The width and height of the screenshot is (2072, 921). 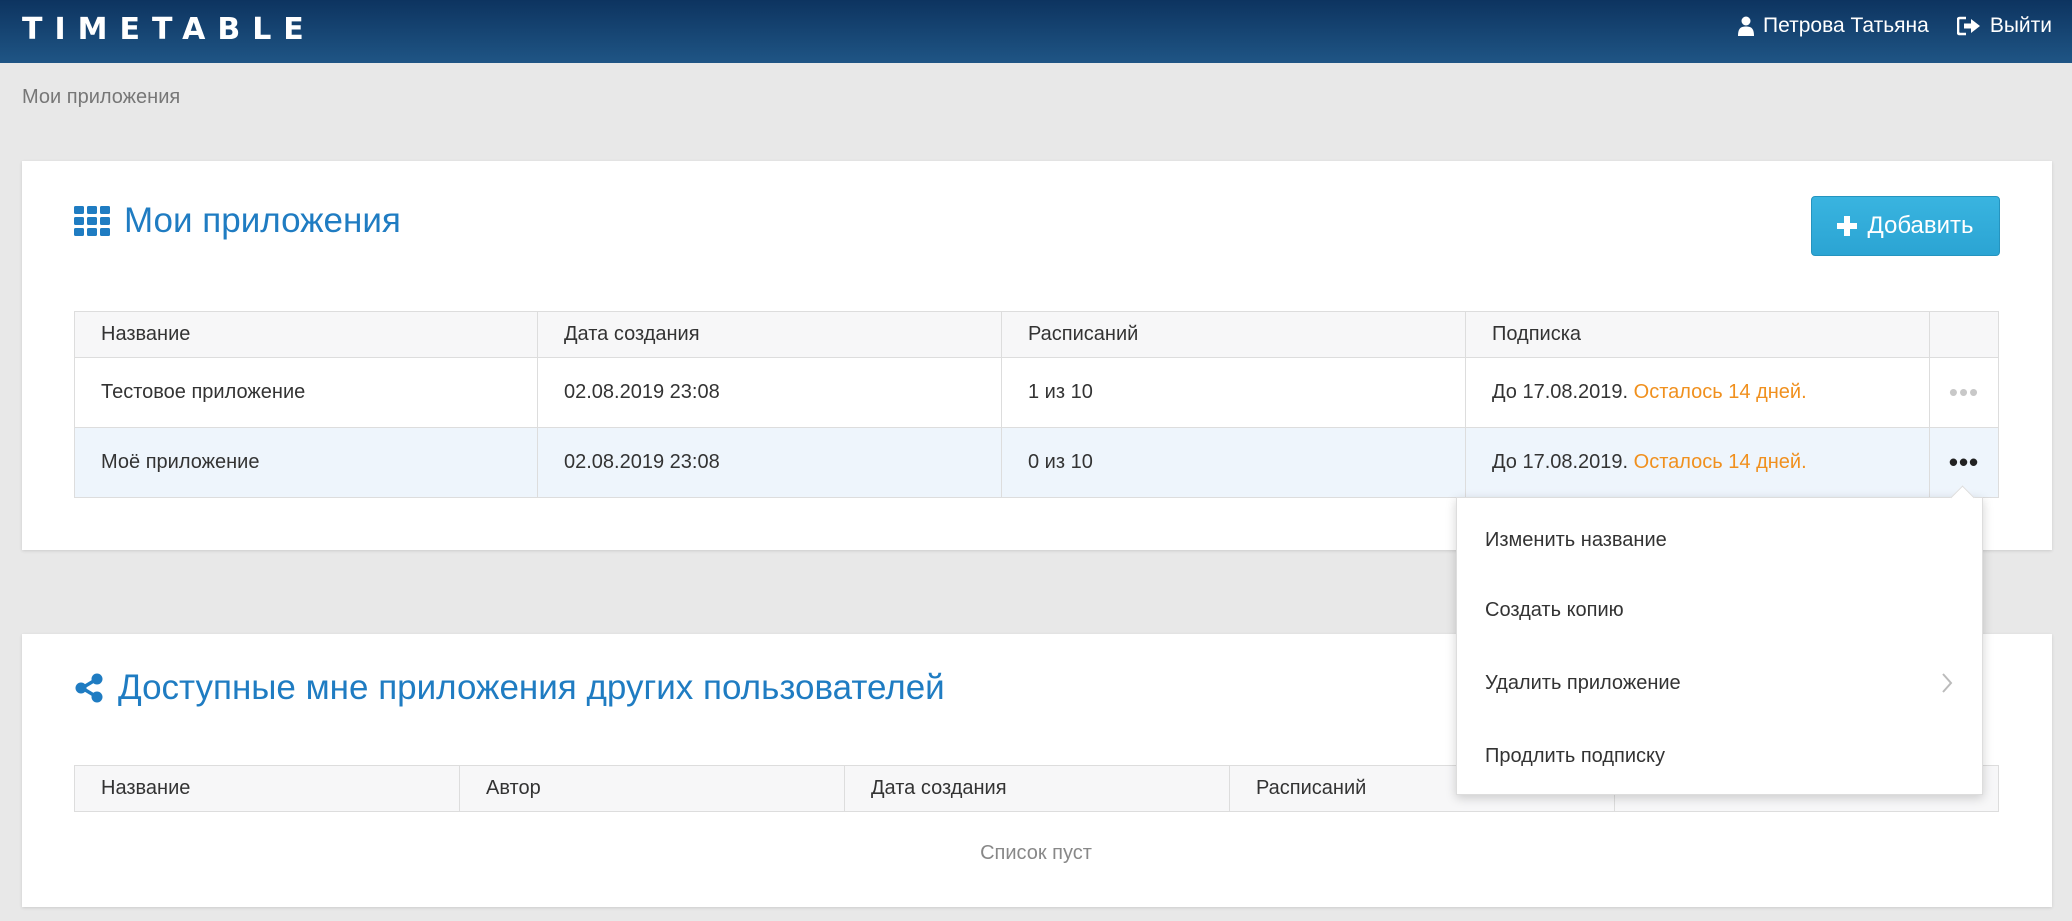 What do you see at coordinates (1233, 334) in the screenshot?
I see `column-header: Расписаний` at bounding box center [1233, 334].